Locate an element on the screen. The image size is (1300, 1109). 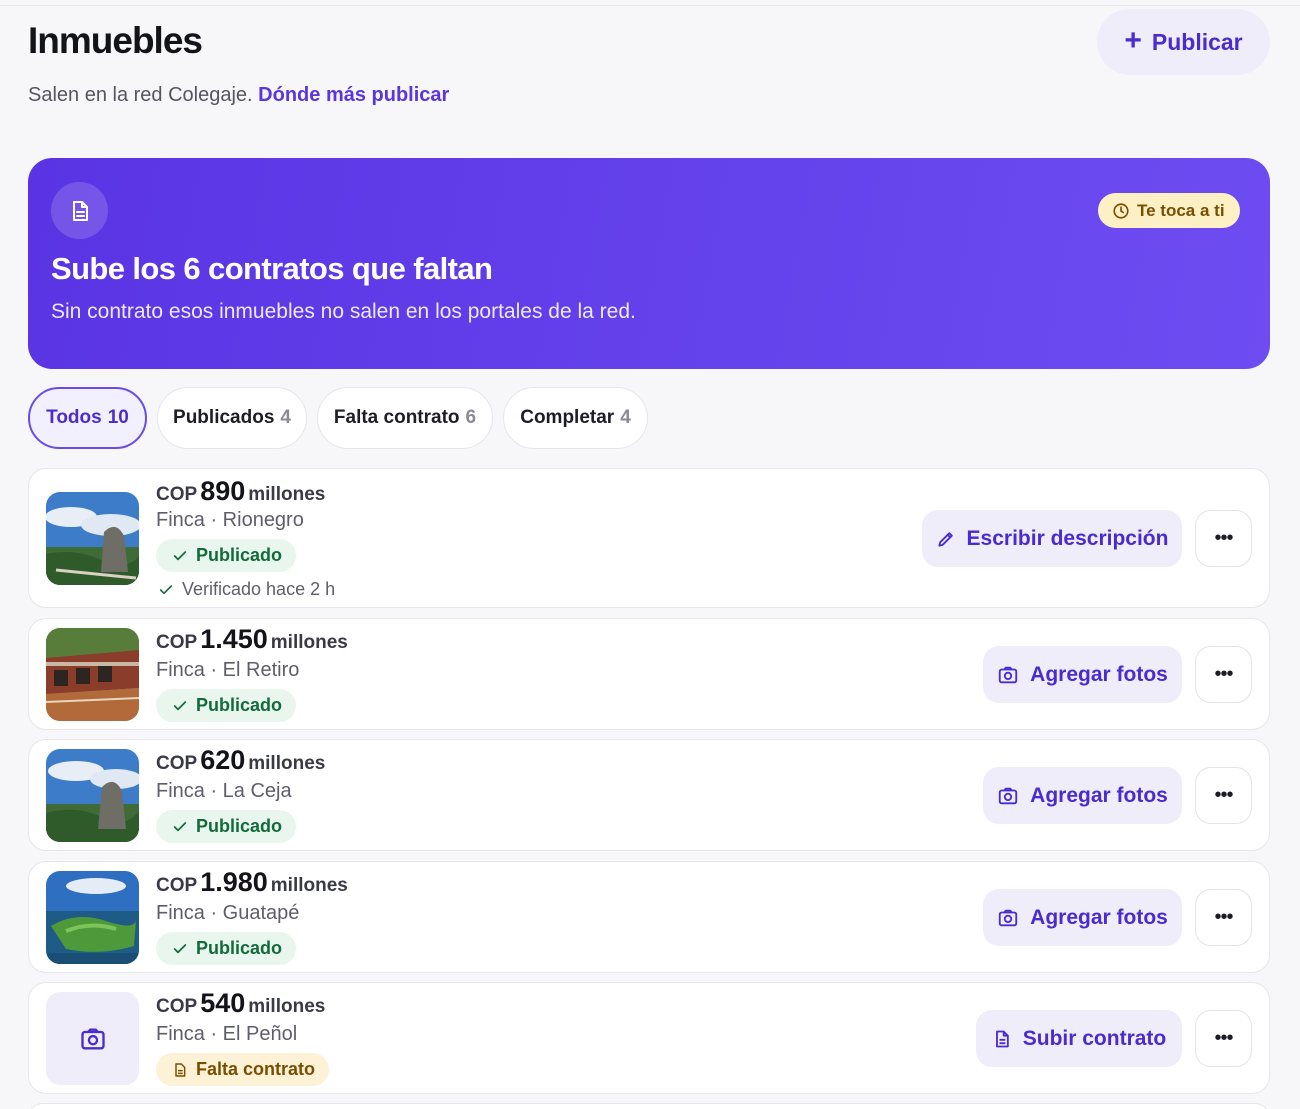
write-description-button: Escribir descripción is located at coordinates (1052, 538).